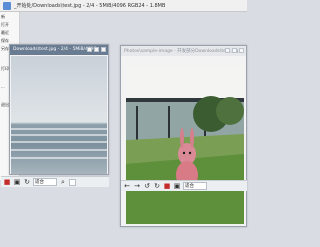 Image resolution: width=320 pixels, height=247 pixels. I want to click on right-window-controls, so click(234, 50).